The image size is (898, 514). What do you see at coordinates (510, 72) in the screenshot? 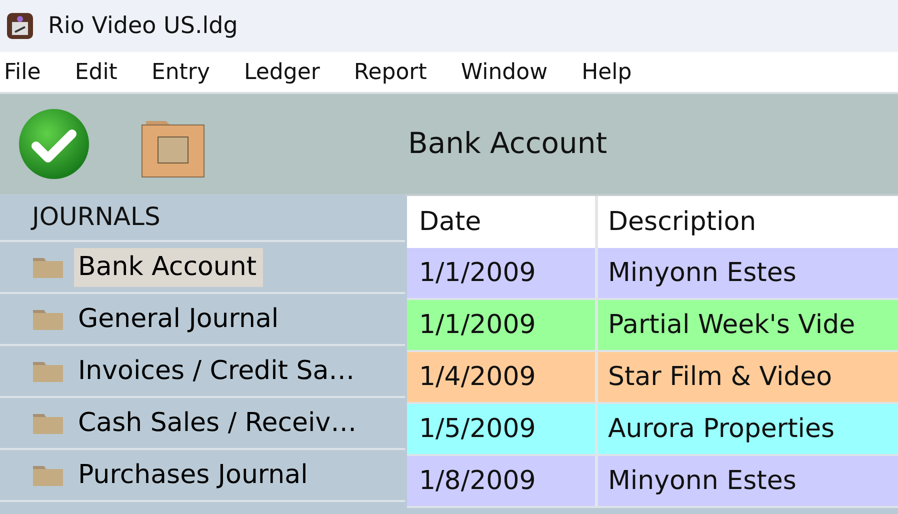
I see `menu-item: Window` at bounding box center [510, 72].